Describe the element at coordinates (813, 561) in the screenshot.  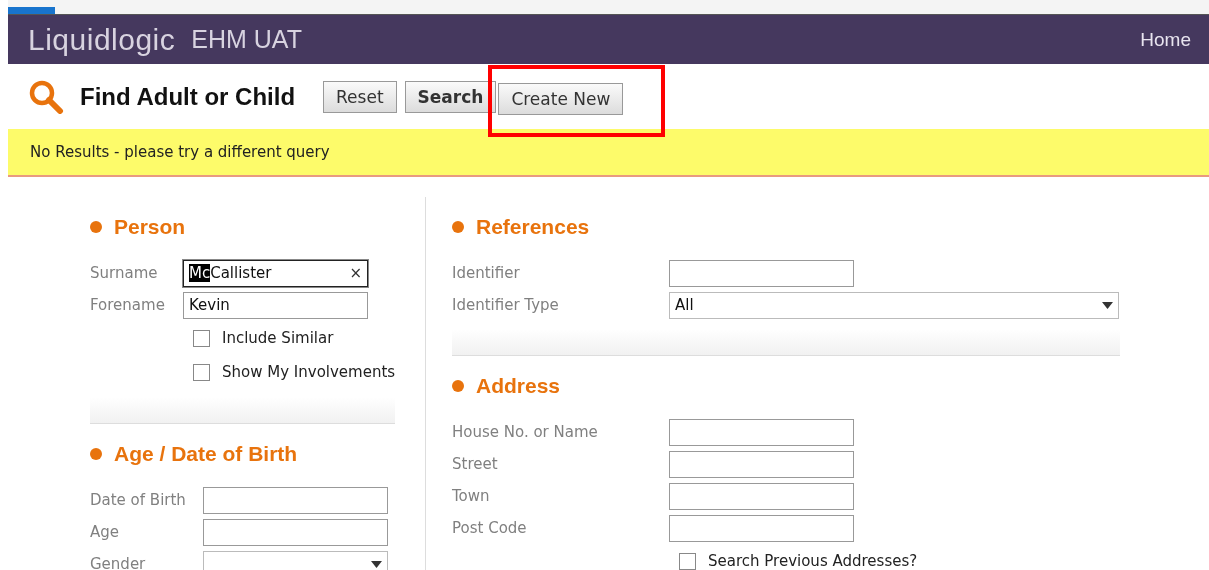
I see `checkbox-label: Search Previous Addresses?` at that location.